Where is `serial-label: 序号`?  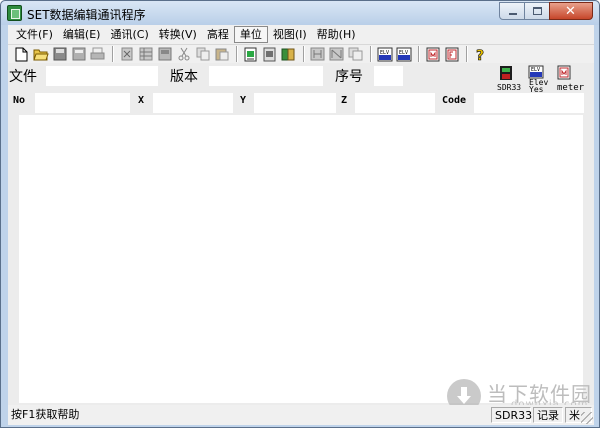
serial-label: 序号 is located at coordinates (349, 77).